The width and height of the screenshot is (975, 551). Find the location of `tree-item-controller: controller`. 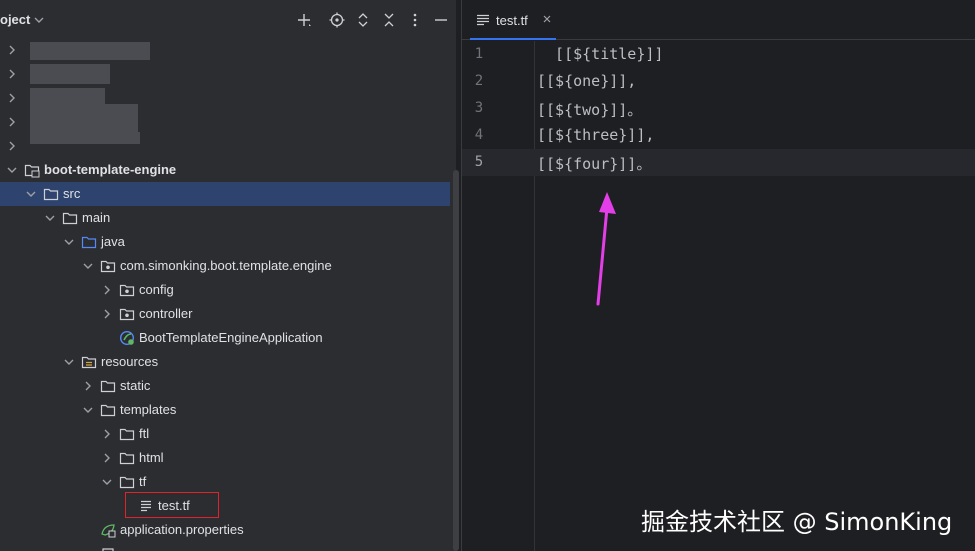

tree-item-controller: controller is located at coordinates (225, 314).